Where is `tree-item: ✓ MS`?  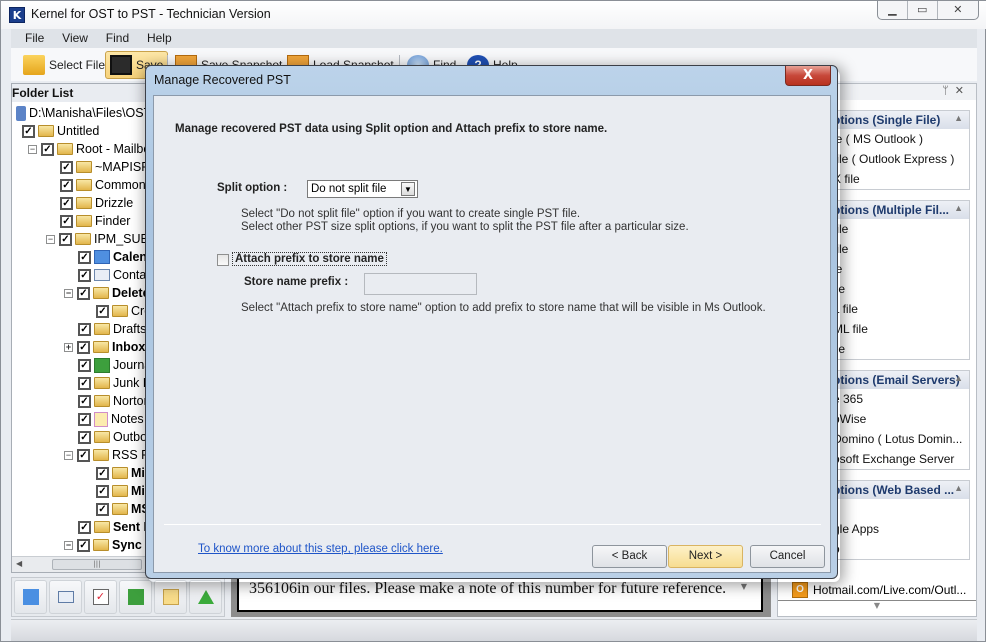 tree-item: ✓ MS is located at coordinates (122, 509).